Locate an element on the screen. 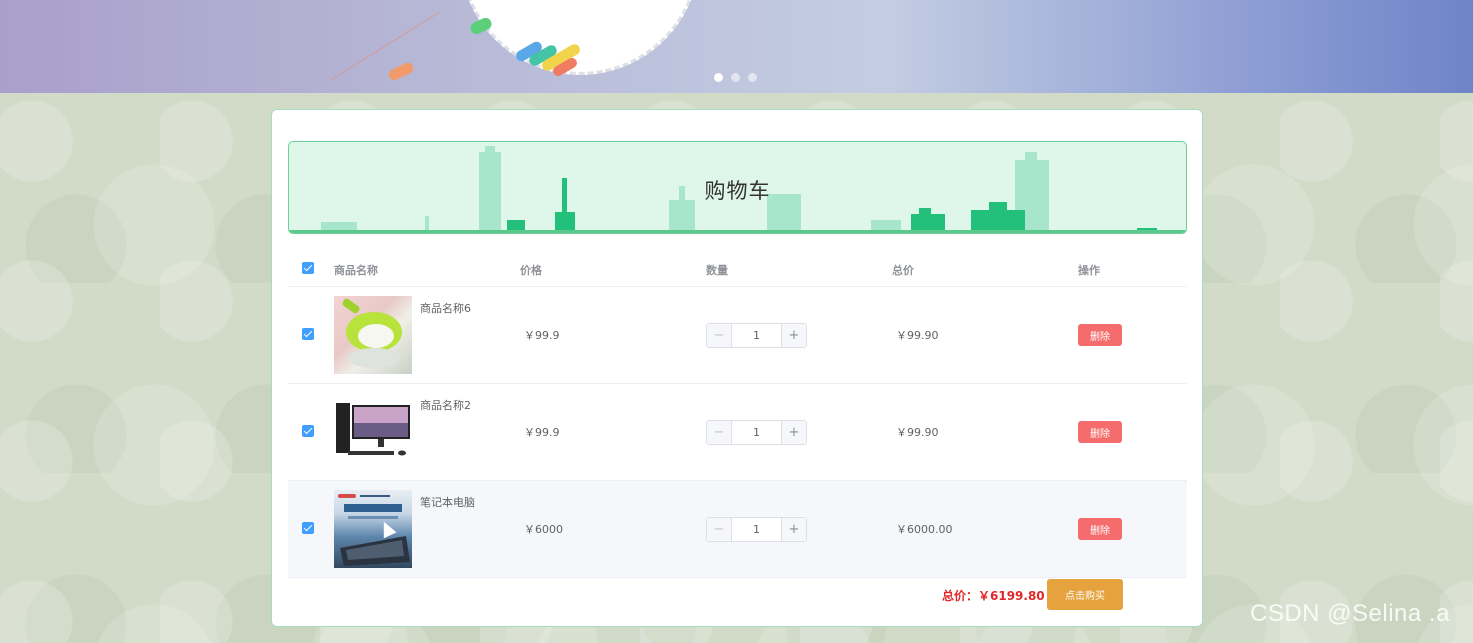 Image resolution: width=1473 pixels, height=643 pixels. laptop-poster-image is located at coordinates (373, 529).